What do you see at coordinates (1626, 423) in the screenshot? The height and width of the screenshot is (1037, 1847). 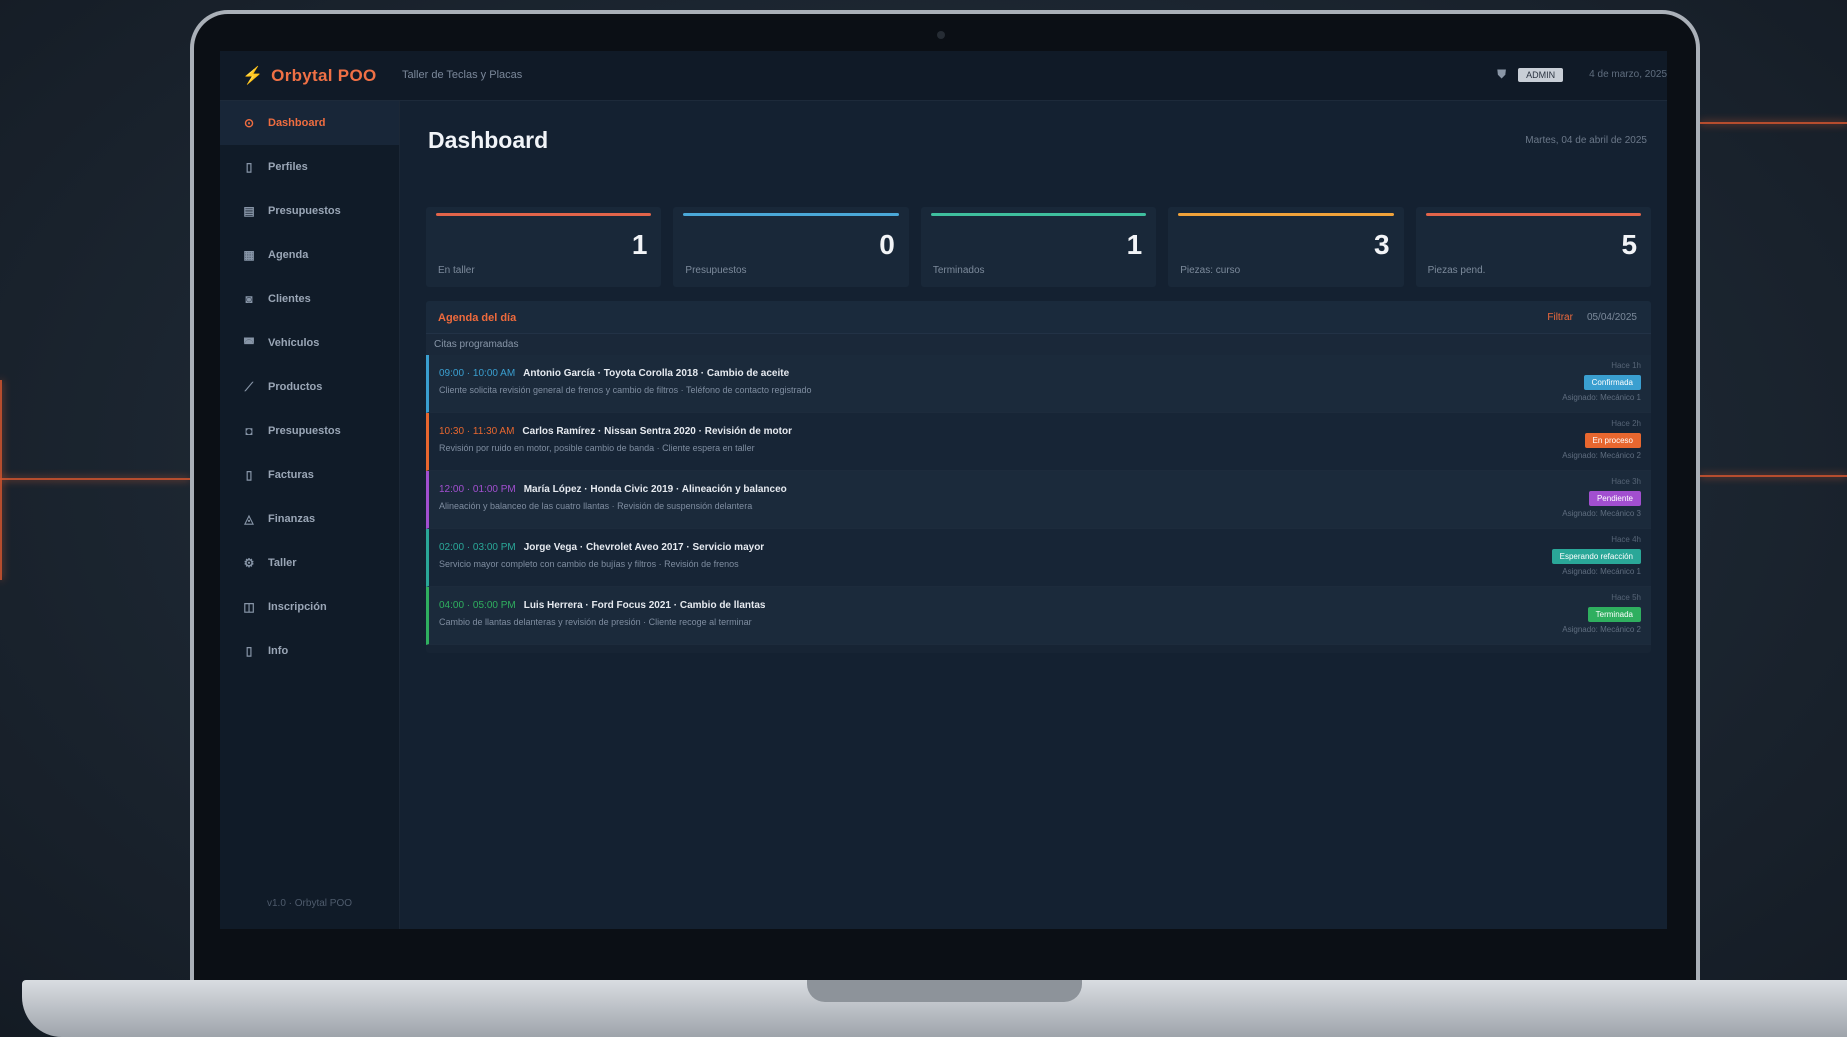 I see `appointment-age: Hace 2h` at bounding box center [1626, 423].